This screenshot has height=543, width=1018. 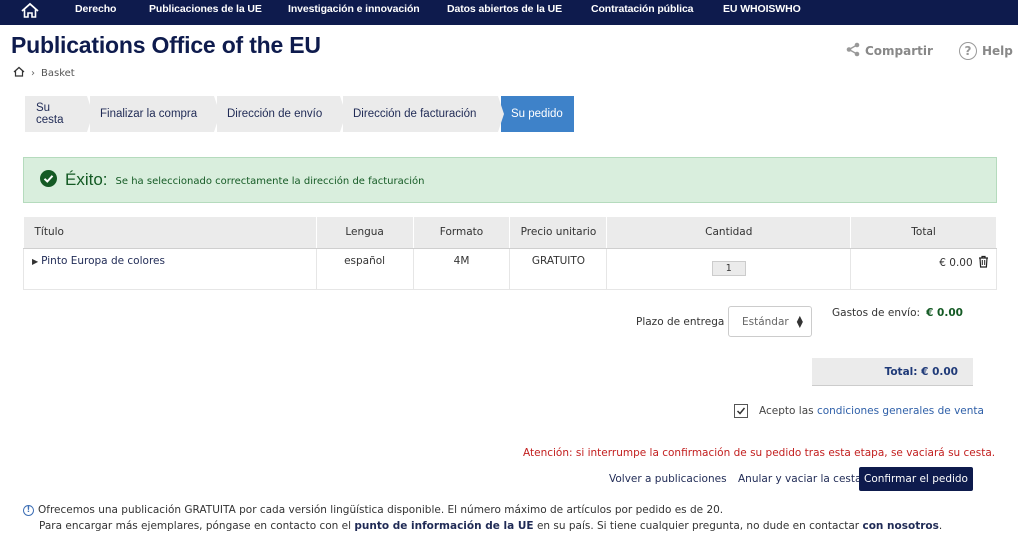 What do you see at coordinates (365, 233) in the screenshot?
I see `header-language: Lengua` at bounding box center [365, 233].